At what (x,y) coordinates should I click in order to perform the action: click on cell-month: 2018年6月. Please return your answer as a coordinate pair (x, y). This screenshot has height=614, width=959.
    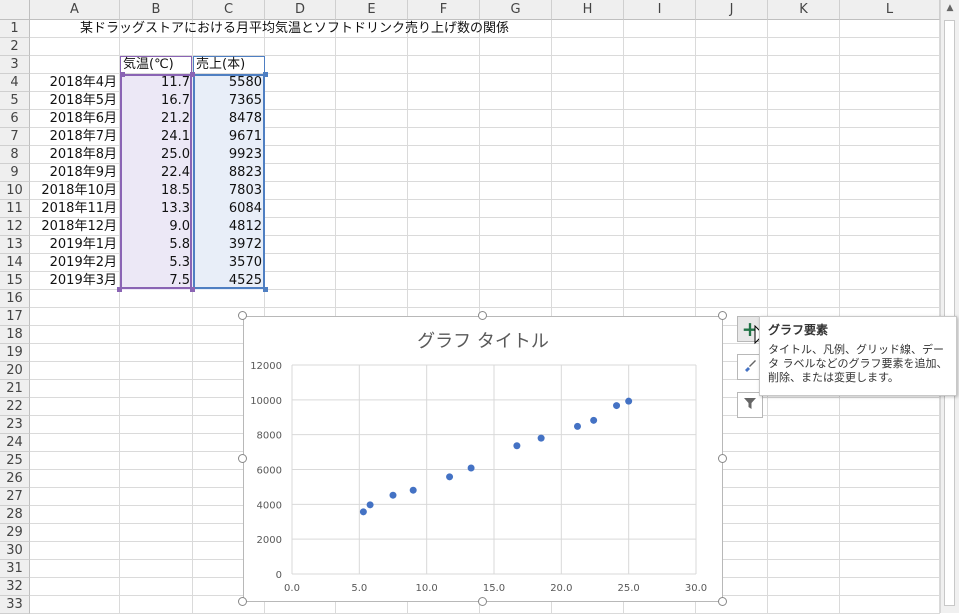
    Looking at the image, I should click on (75, 119).